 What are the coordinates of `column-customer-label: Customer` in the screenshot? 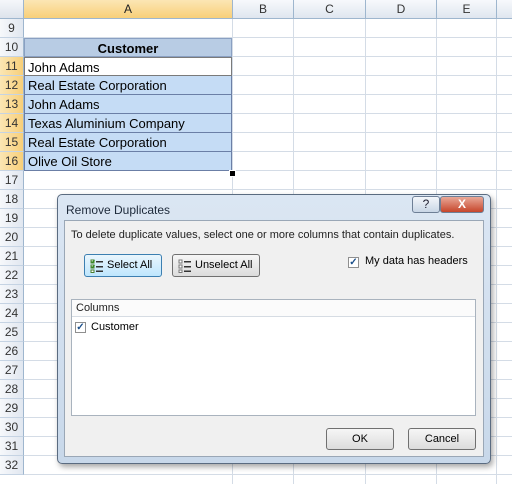 It's located at (115, 327).